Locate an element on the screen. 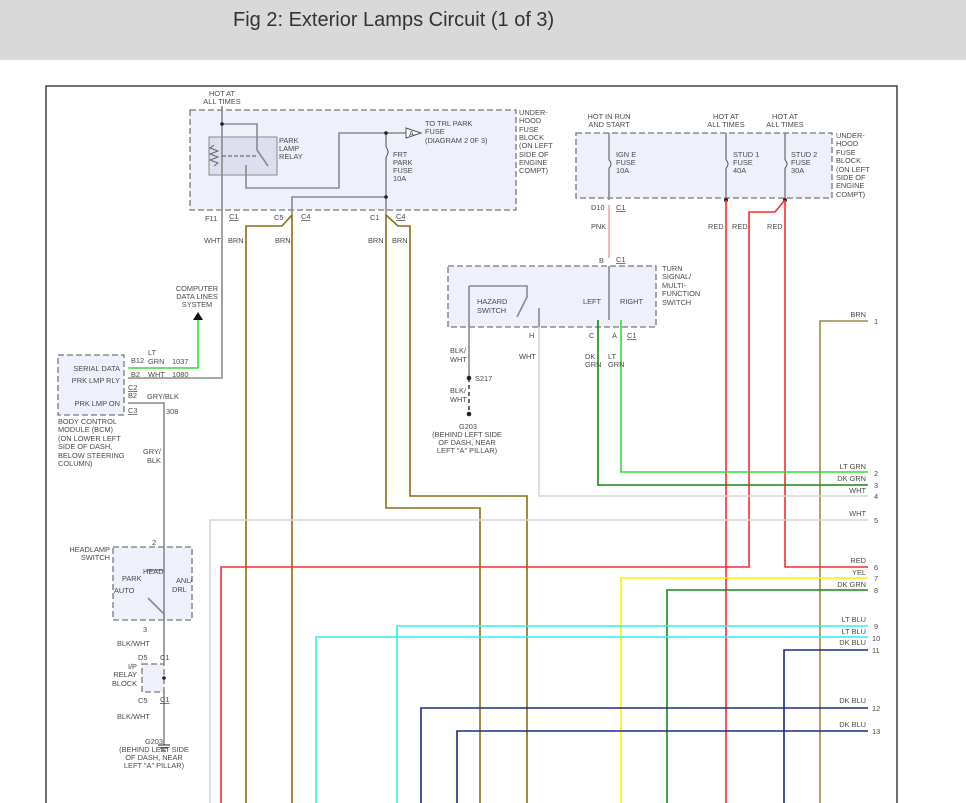 The width and height of the screenshot is (966, 803). diagram-label: SYSTEM is located at coordinates (197, 304).